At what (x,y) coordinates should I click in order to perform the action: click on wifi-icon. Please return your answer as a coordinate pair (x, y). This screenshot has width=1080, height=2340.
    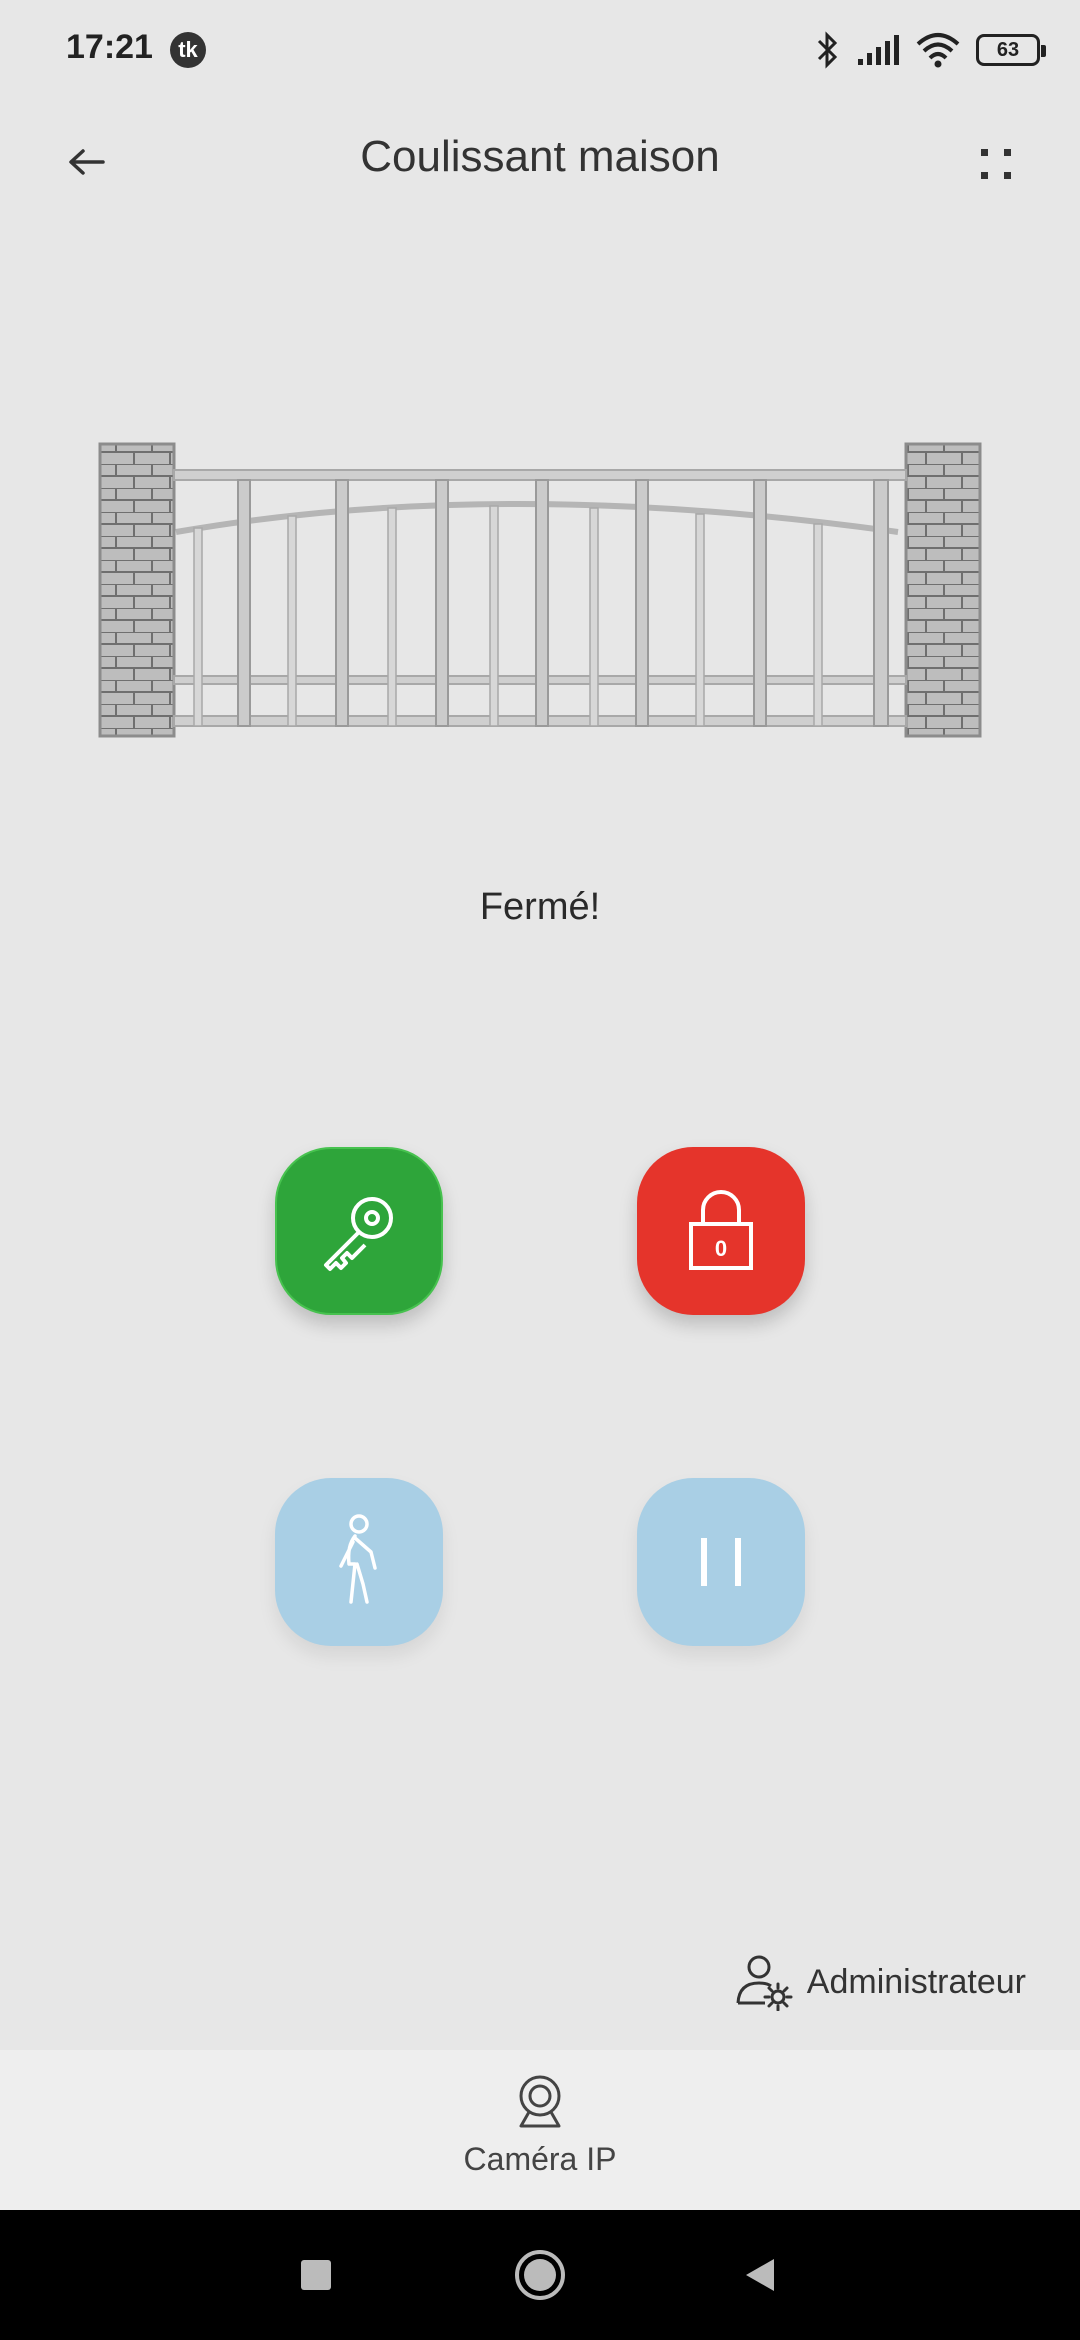
    Looking at the image, I should click on (938, 50).